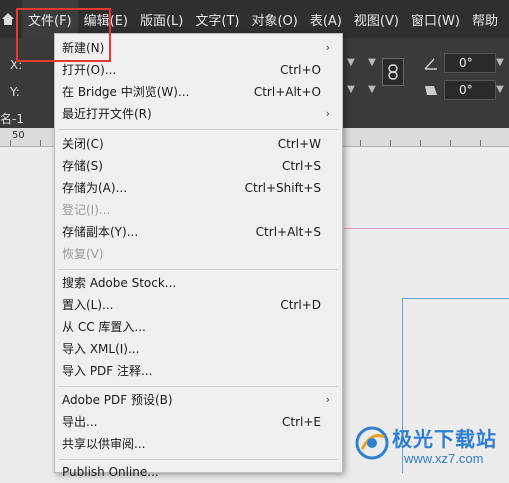 Image resolution: width=509 pixels, height=483 pixels. What do you see at coordinates (83, 254) in the screenshot?
I see `menu-item-revert: 恢复(V)` at bounding box center [83, 254].